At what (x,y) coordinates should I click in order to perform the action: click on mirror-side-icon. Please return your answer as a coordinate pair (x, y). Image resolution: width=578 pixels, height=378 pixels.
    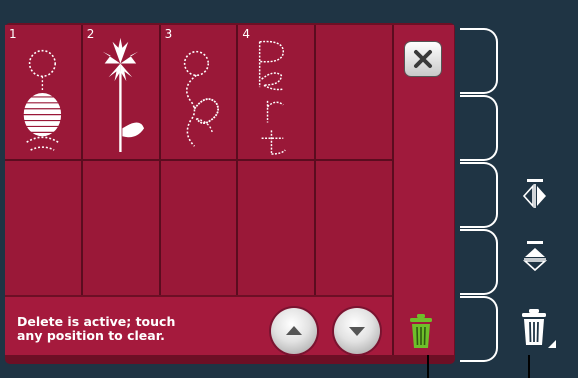
    Looking at the image, I should click on (534, 194).